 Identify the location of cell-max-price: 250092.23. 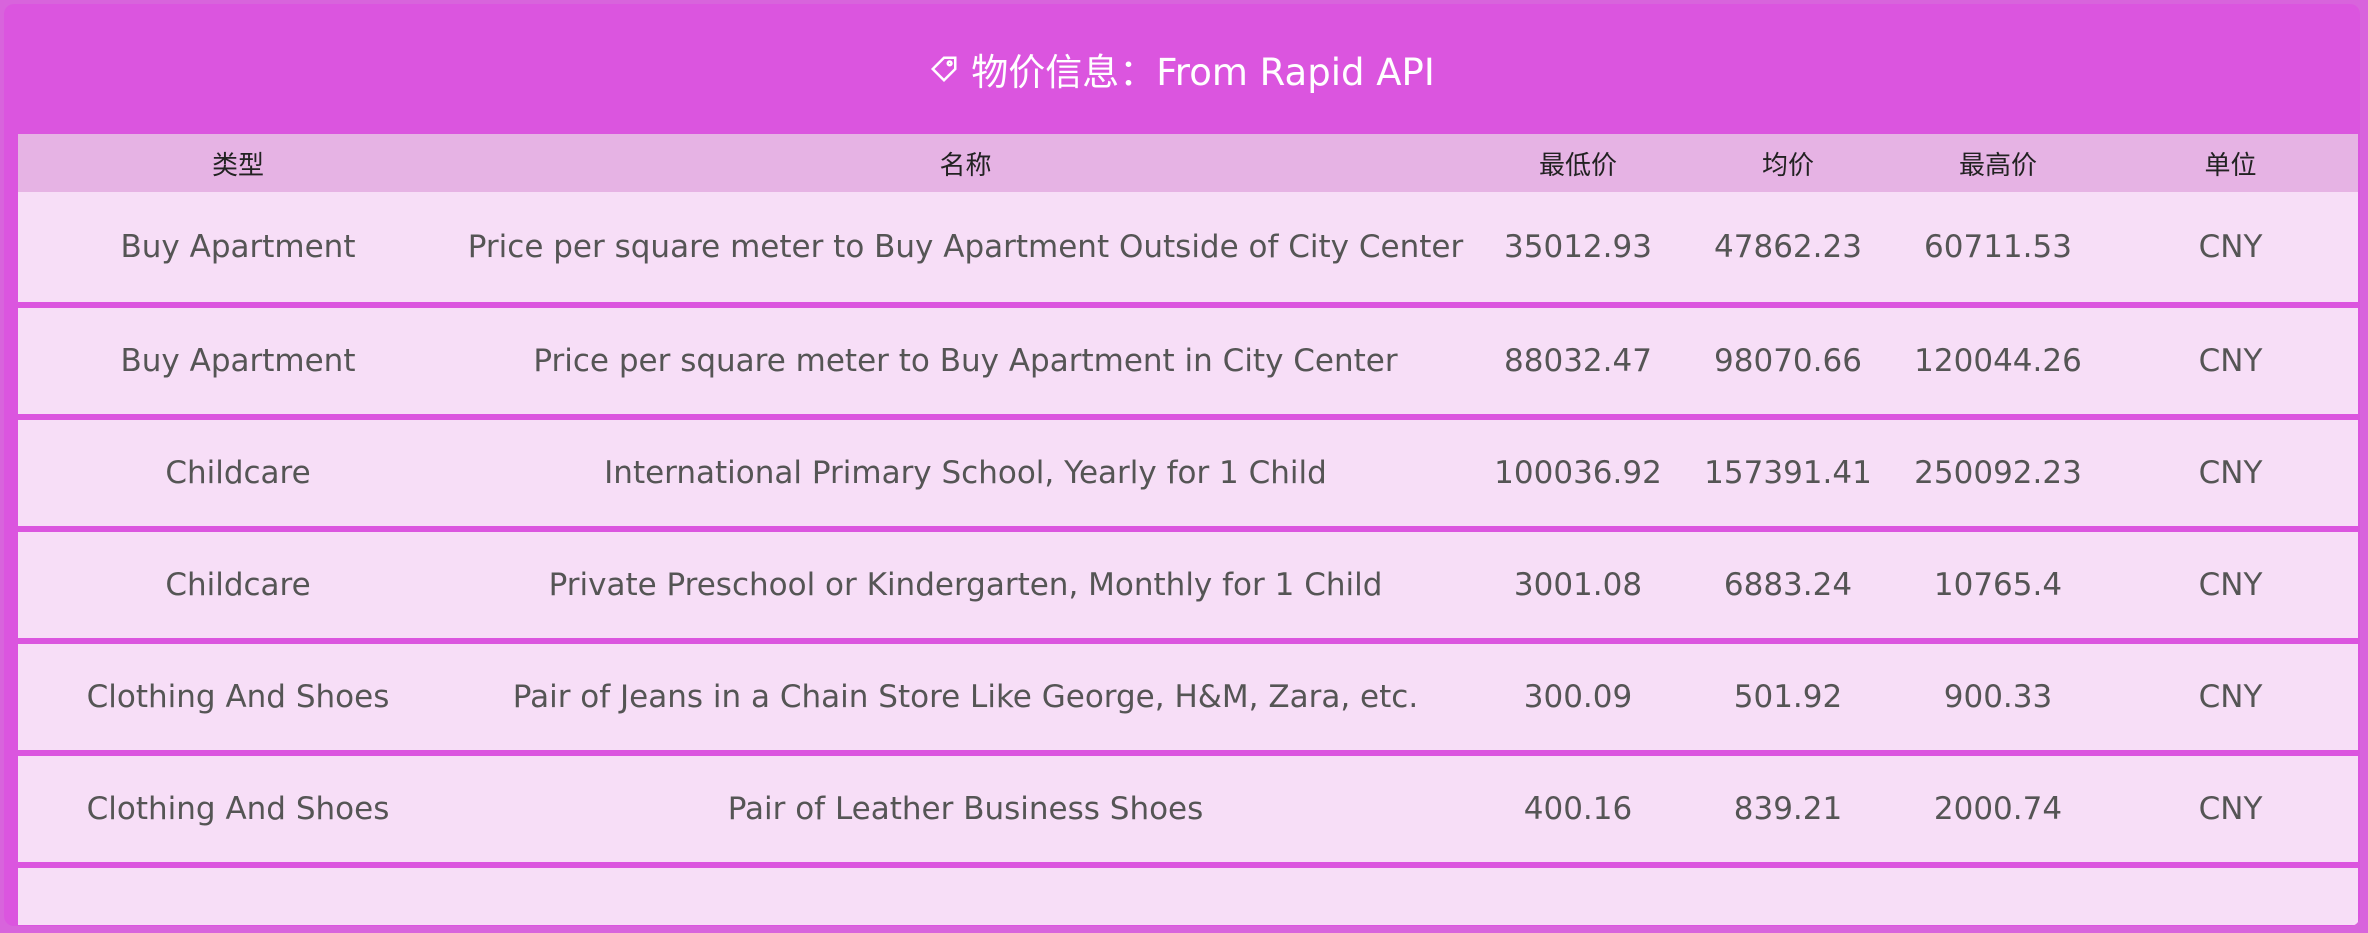
(1998, 473).